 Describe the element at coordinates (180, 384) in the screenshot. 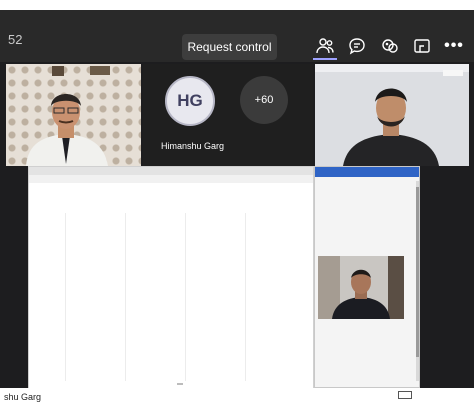

I see `page-indicator` at that location.